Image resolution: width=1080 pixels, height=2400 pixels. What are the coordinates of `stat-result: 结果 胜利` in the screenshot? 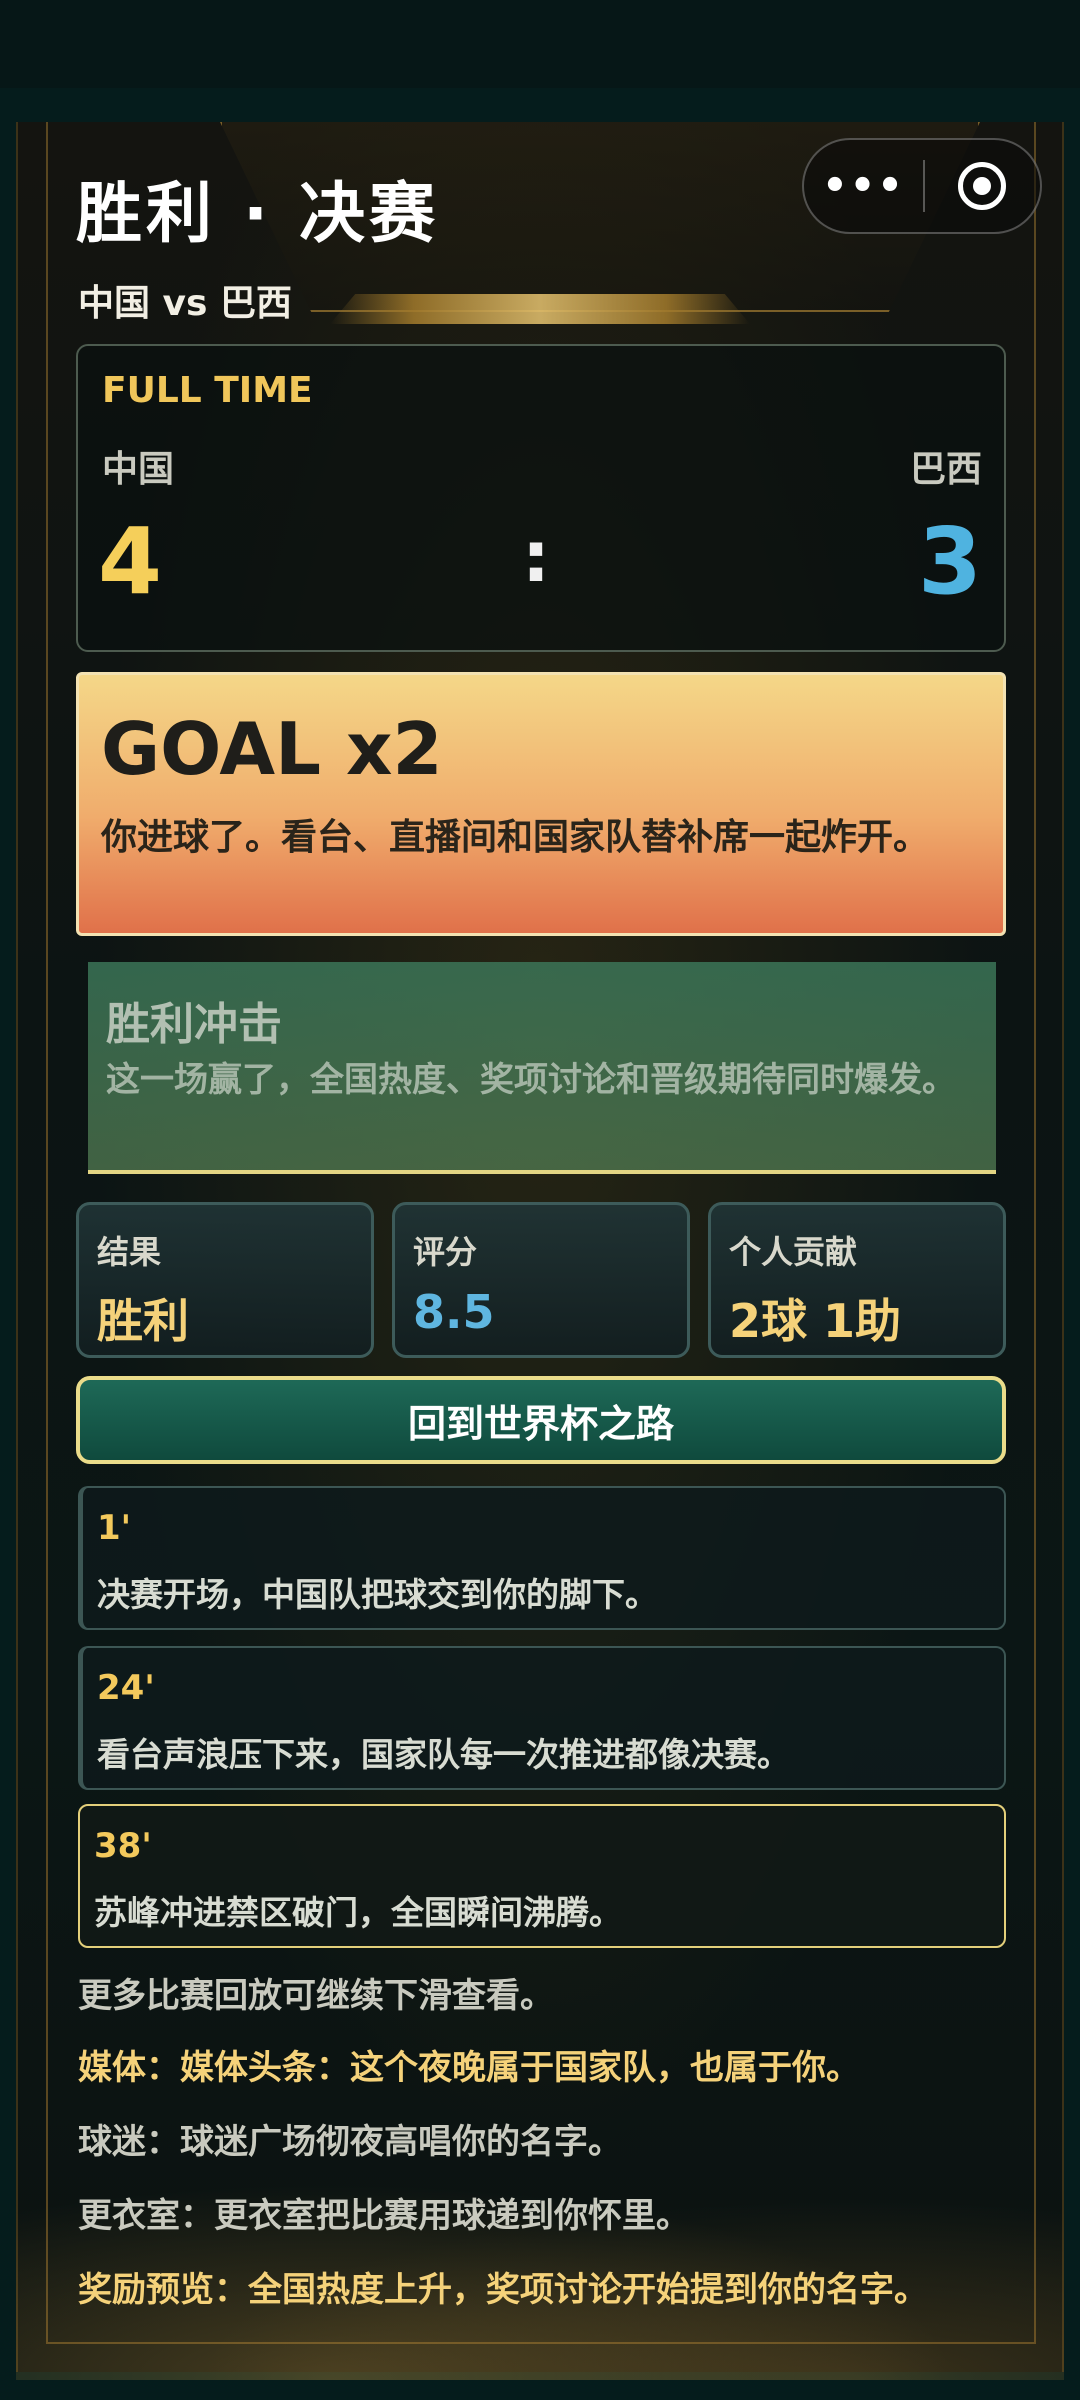 It's located at (225, 1280).